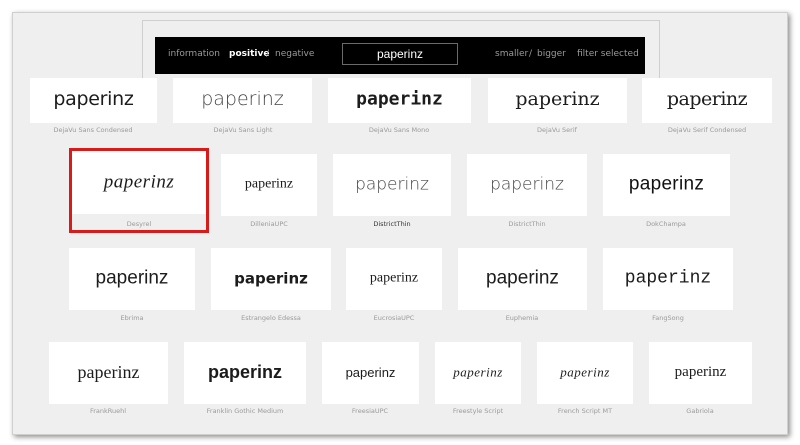 The width and height of the screenshot is (800, 445). I want to click on font-name: FangSong, so click(668, 318).